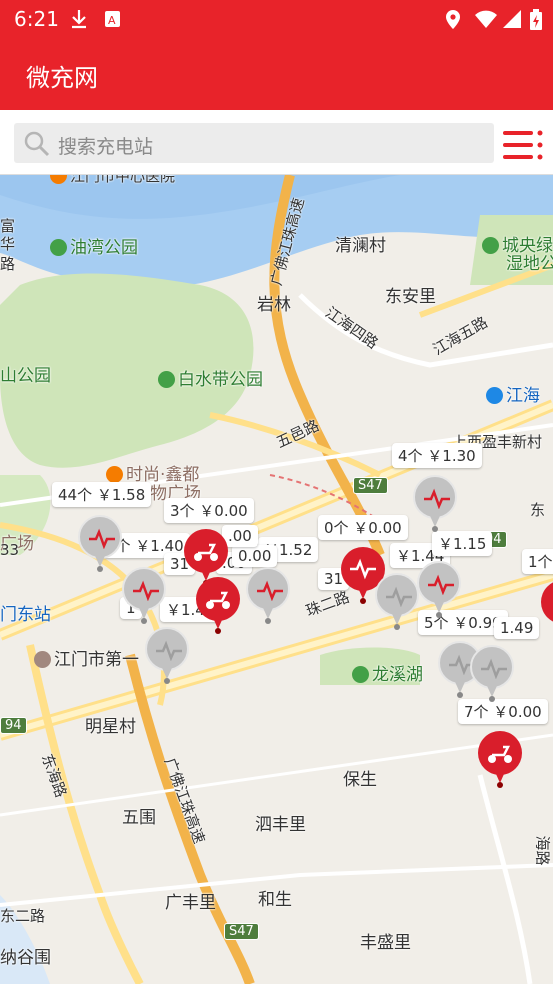  Describe the element at coordinates (254, 143) in the screenshot. I see `search-input: 搜索充电站` at that location.